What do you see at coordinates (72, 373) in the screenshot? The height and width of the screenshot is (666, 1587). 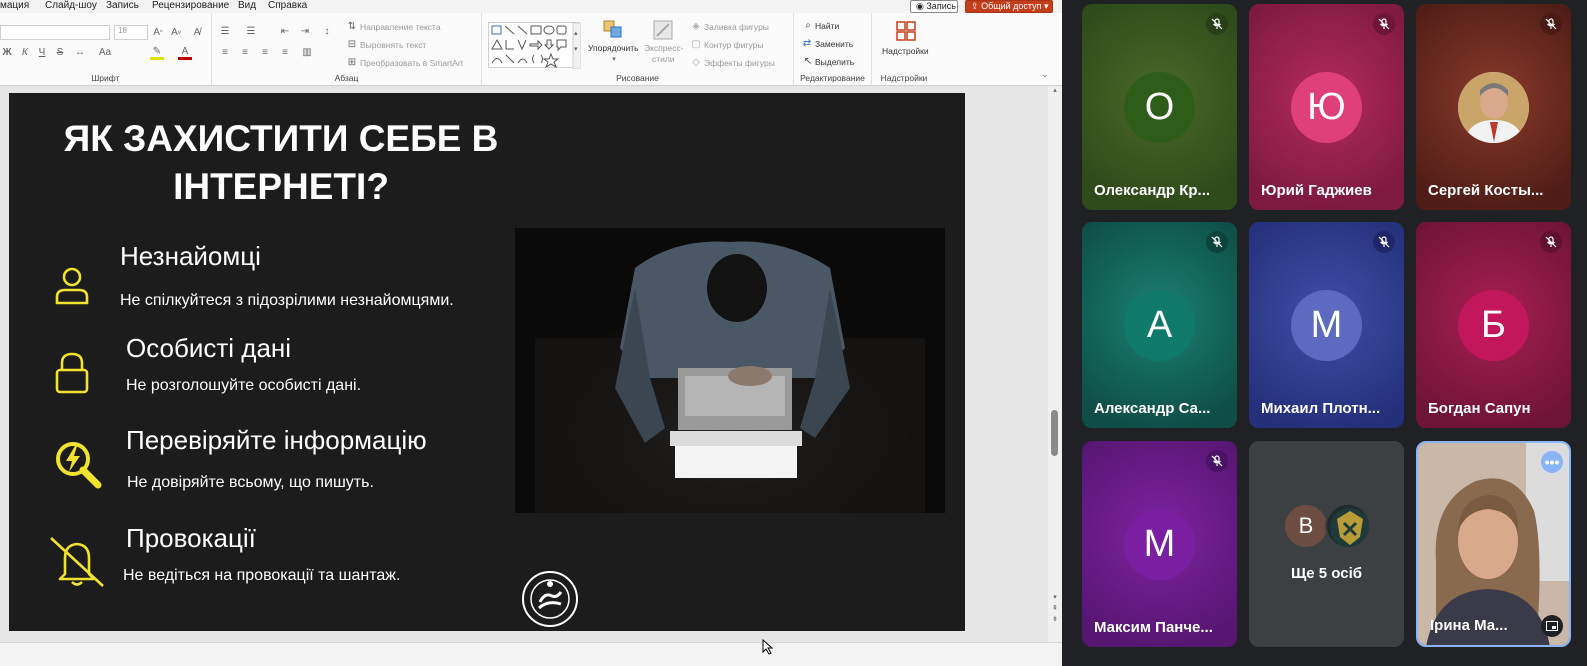 I see `lock-icon` at bounding box center [72, 373].